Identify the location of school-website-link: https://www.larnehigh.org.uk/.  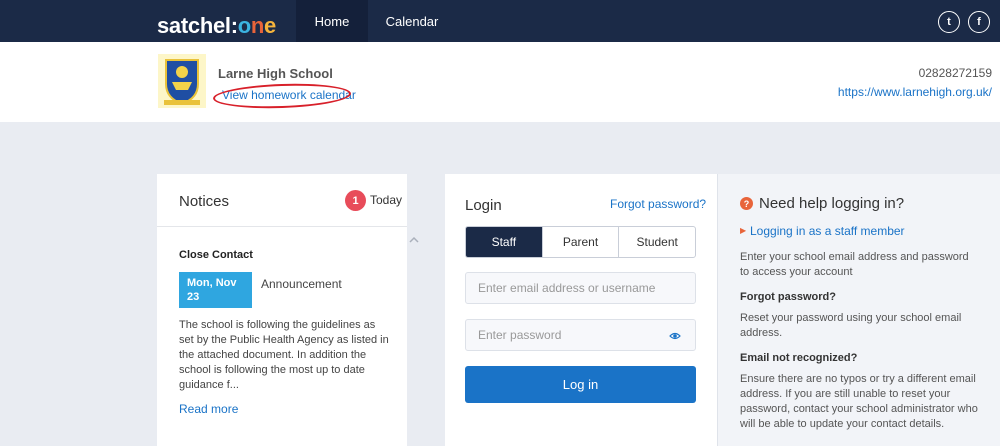
(915, 92).